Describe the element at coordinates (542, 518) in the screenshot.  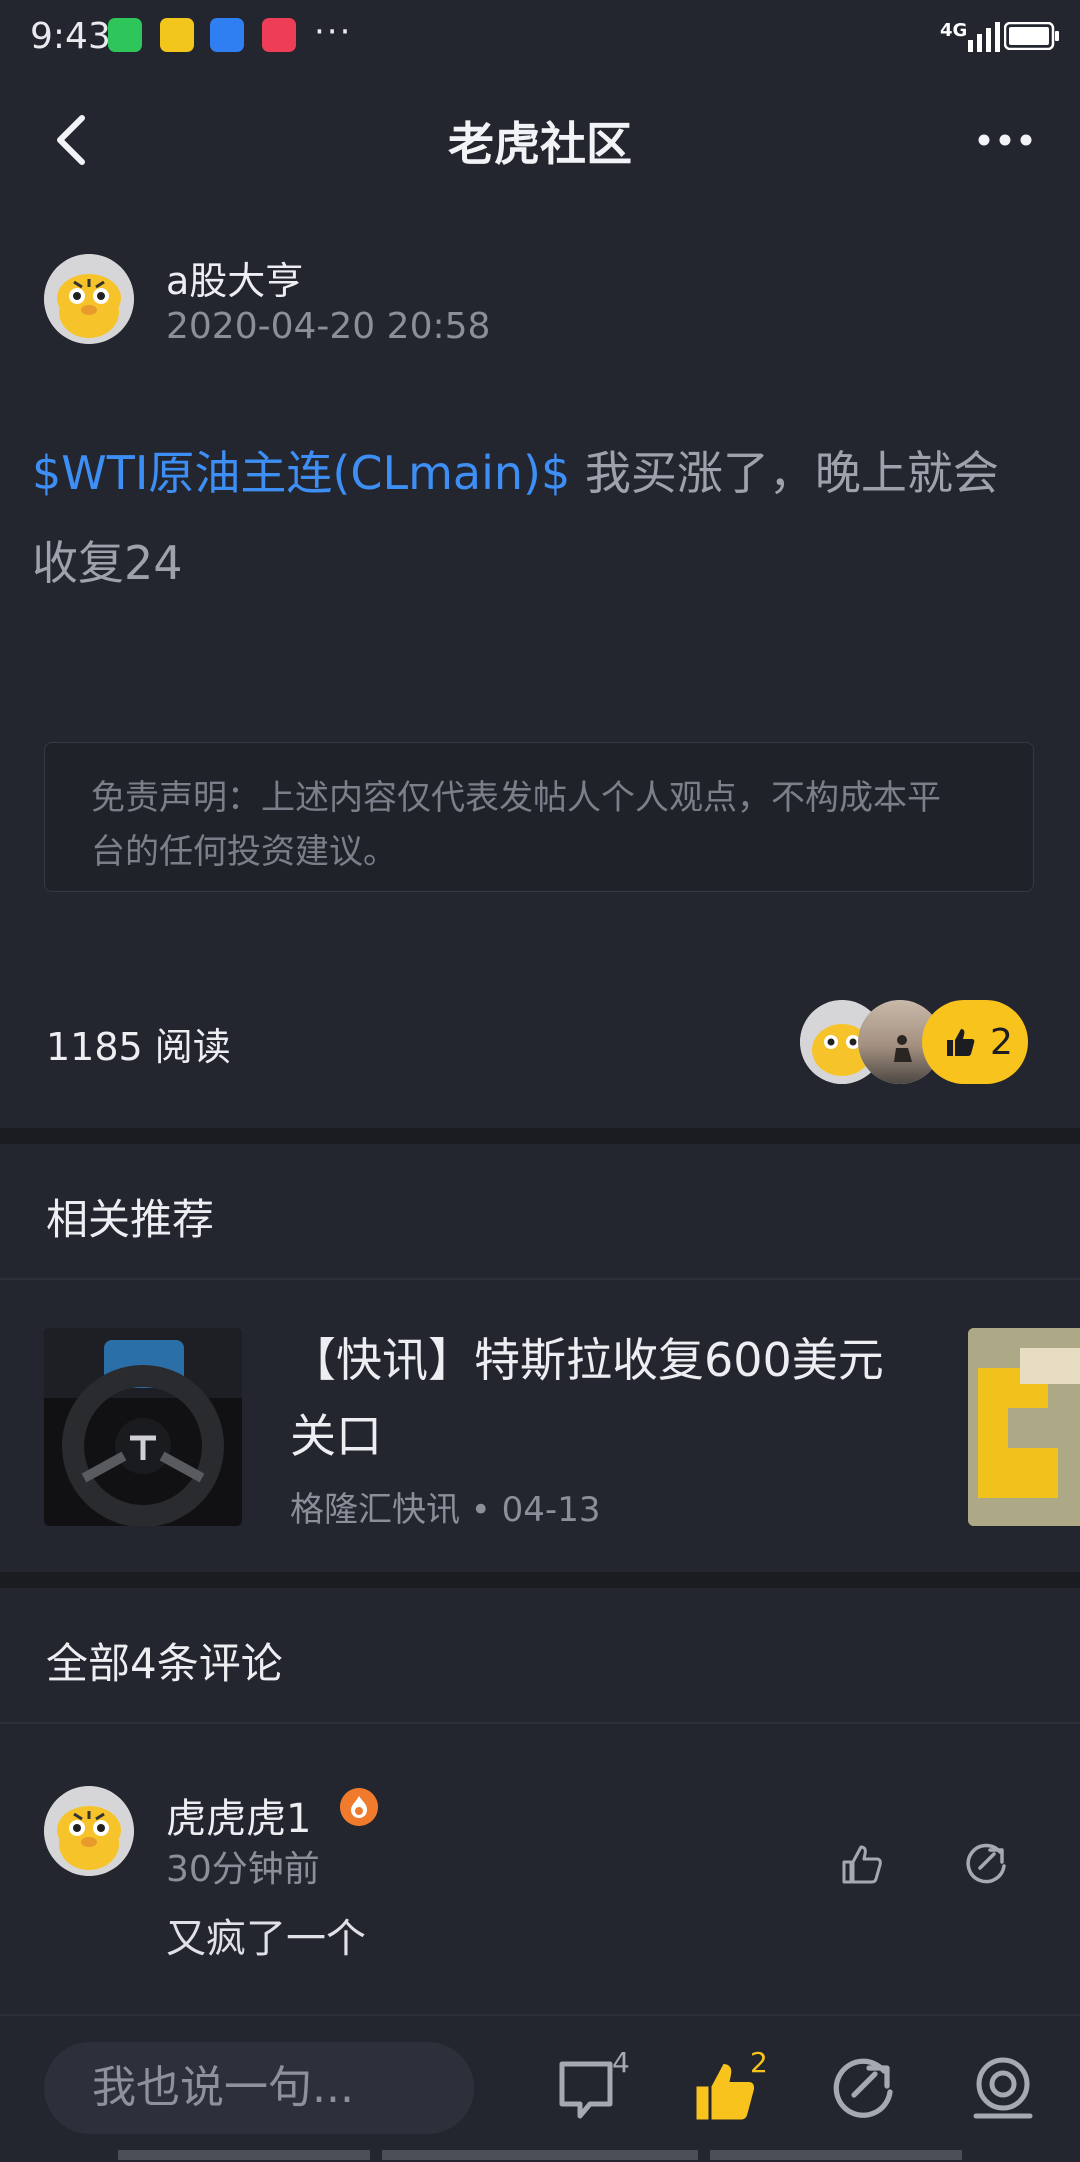
I see `post-content: $WTI原油主连(CLmain)$ 我买涨了，晚上就会 收复24` at that location.